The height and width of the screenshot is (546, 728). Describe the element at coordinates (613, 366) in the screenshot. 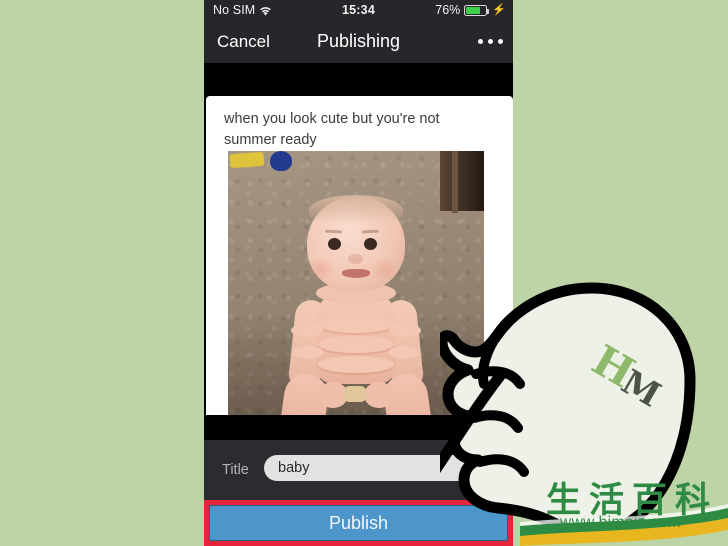

I see `svg-text: H` at that location.